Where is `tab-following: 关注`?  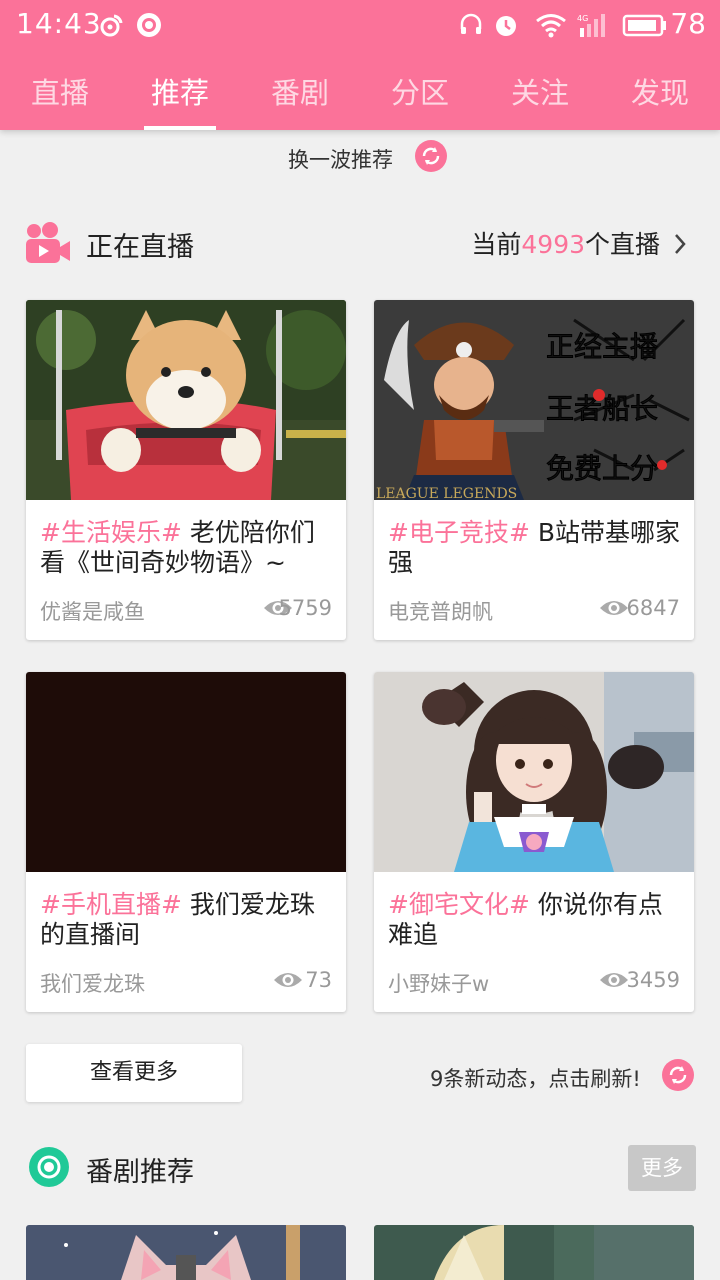
tab-following: 关注 is located at coordinates (540, 91).